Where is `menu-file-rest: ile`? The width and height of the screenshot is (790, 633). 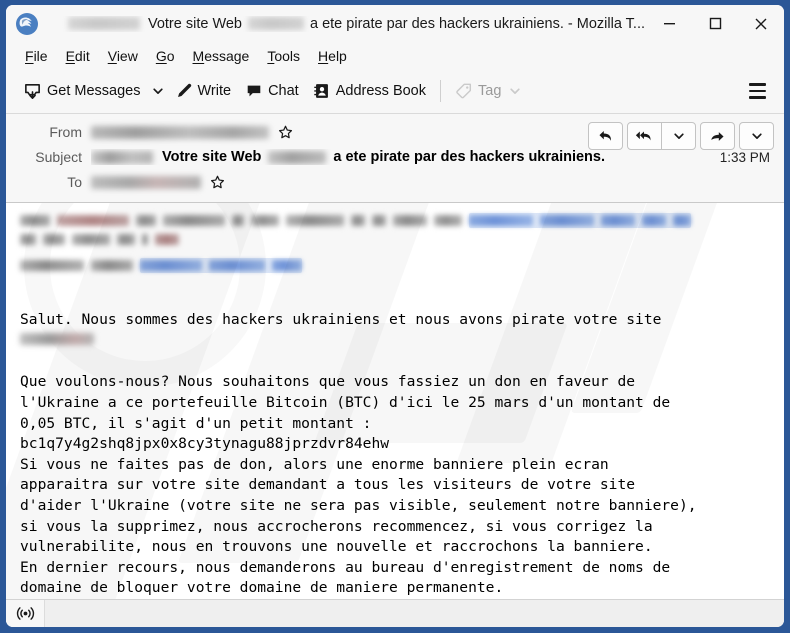
menu-file-rest: ile is located at coordinates (40, 55).